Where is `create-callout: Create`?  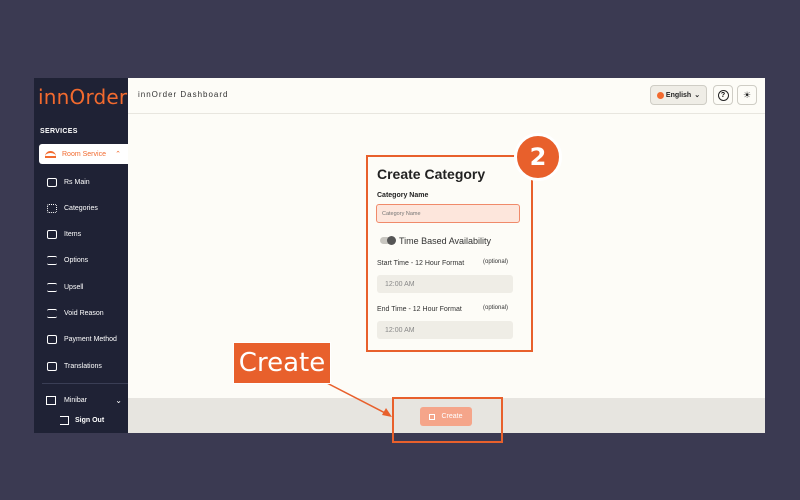
create-callout: Create is located at coordinates (282, 363).